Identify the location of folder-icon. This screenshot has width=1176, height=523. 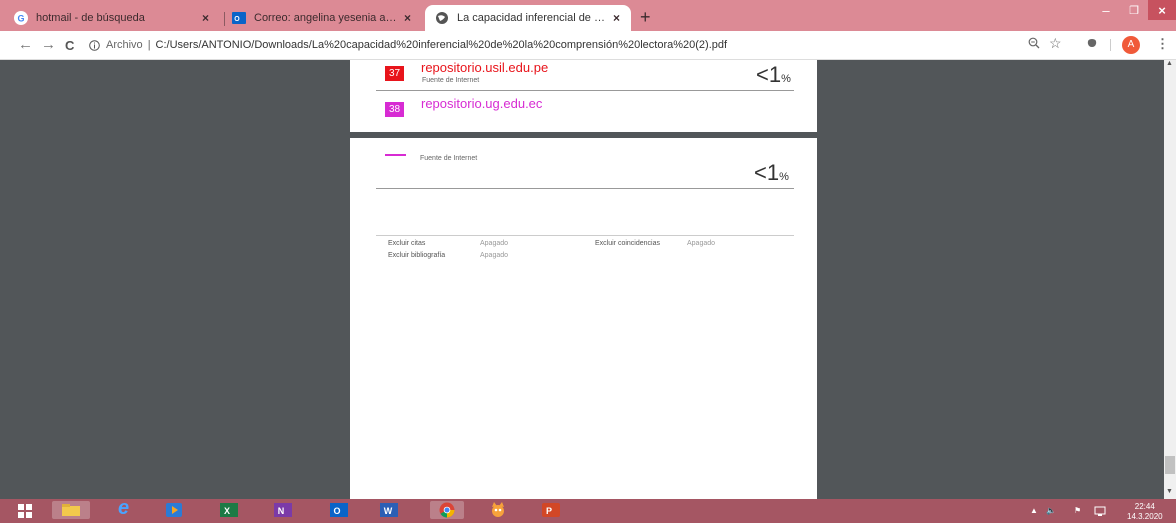
(71, 510).